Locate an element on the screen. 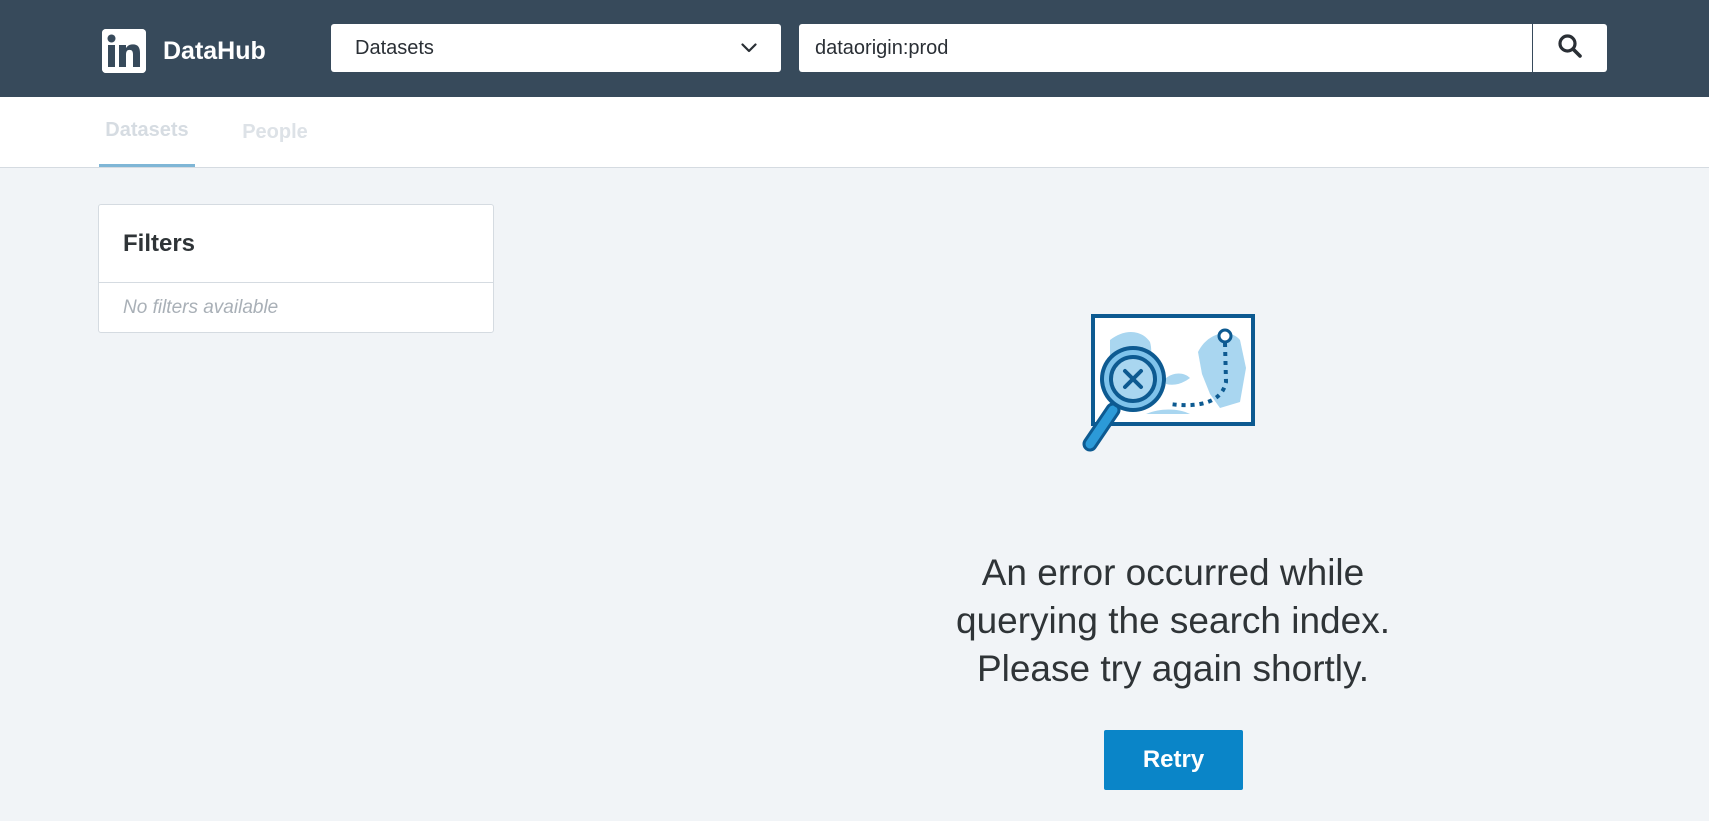  search-tabs: Datasets People is located at coordinates (854, 132).